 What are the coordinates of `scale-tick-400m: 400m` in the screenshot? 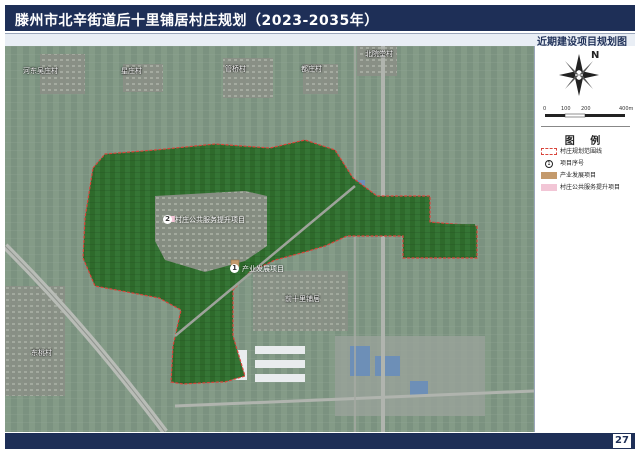 It's located at (626, 109).